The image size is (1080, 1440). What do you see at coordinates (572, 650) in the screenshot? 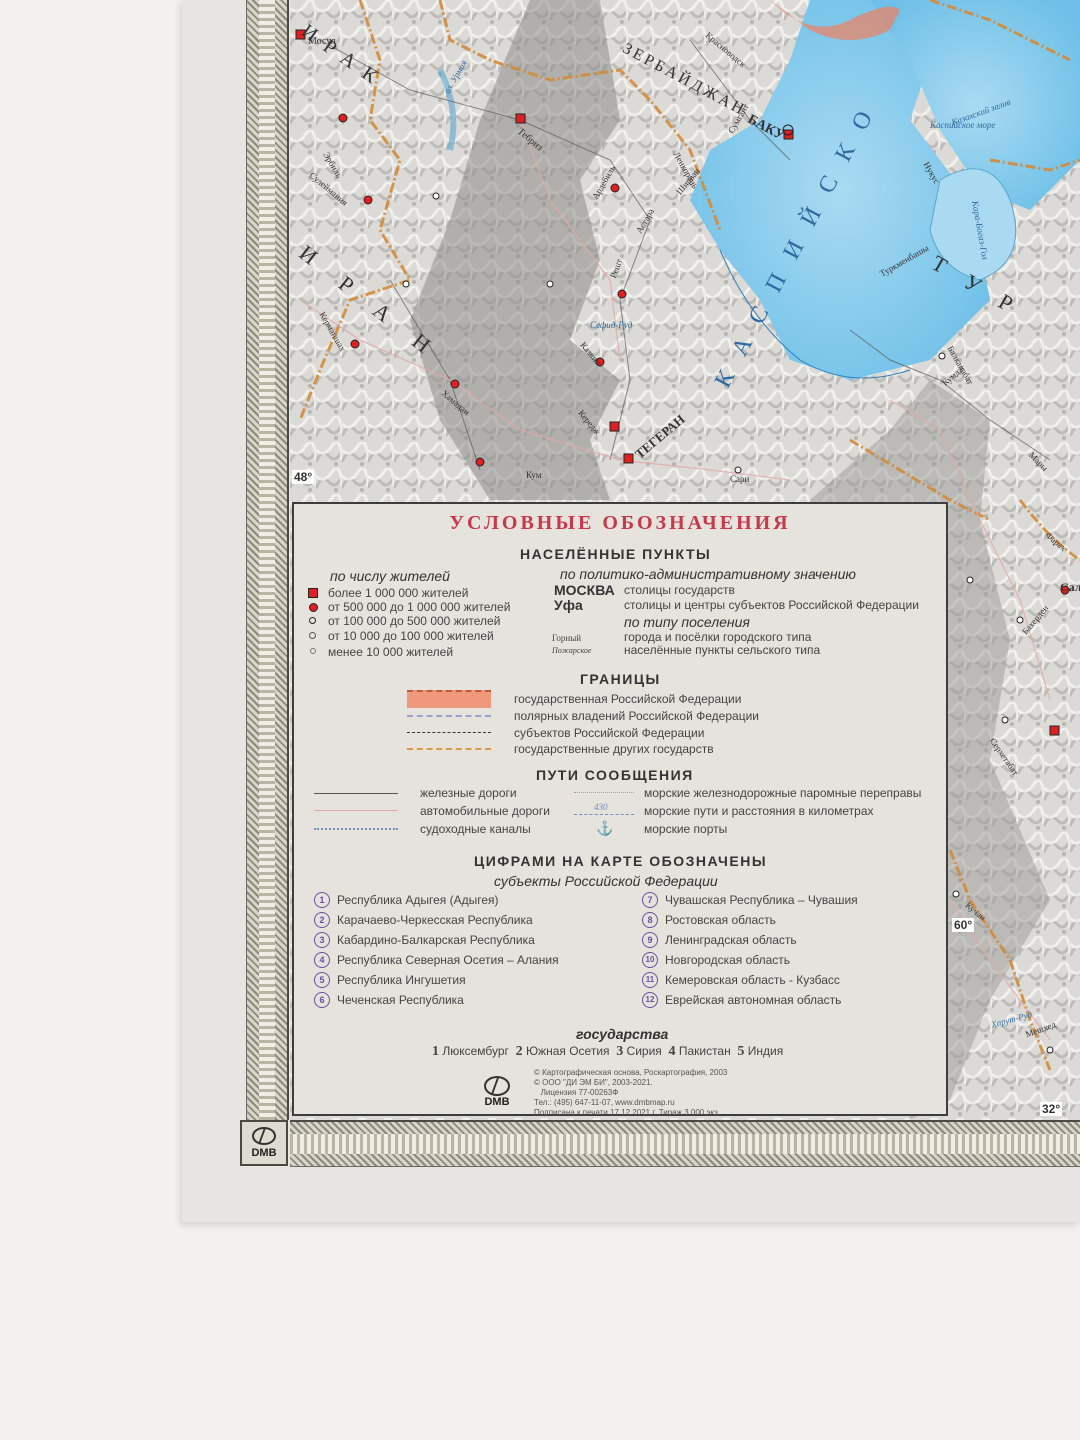
I see `type-sample-rural: Пожарское` at bounding box center [572, 650].